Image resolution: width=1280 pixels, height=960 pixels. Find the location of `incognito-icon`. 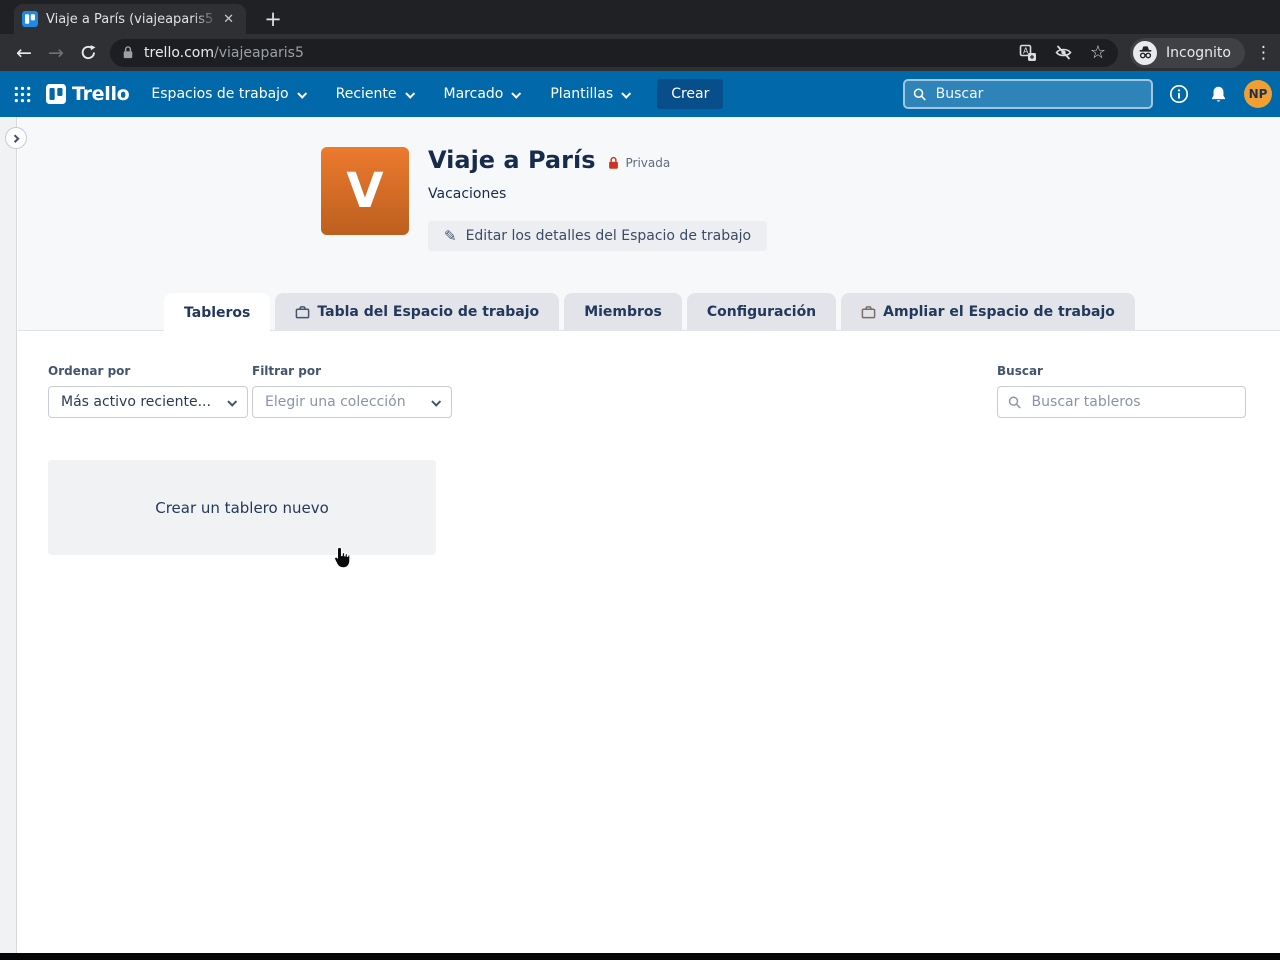

incognito-icon is located at coordinates (1145, 52).